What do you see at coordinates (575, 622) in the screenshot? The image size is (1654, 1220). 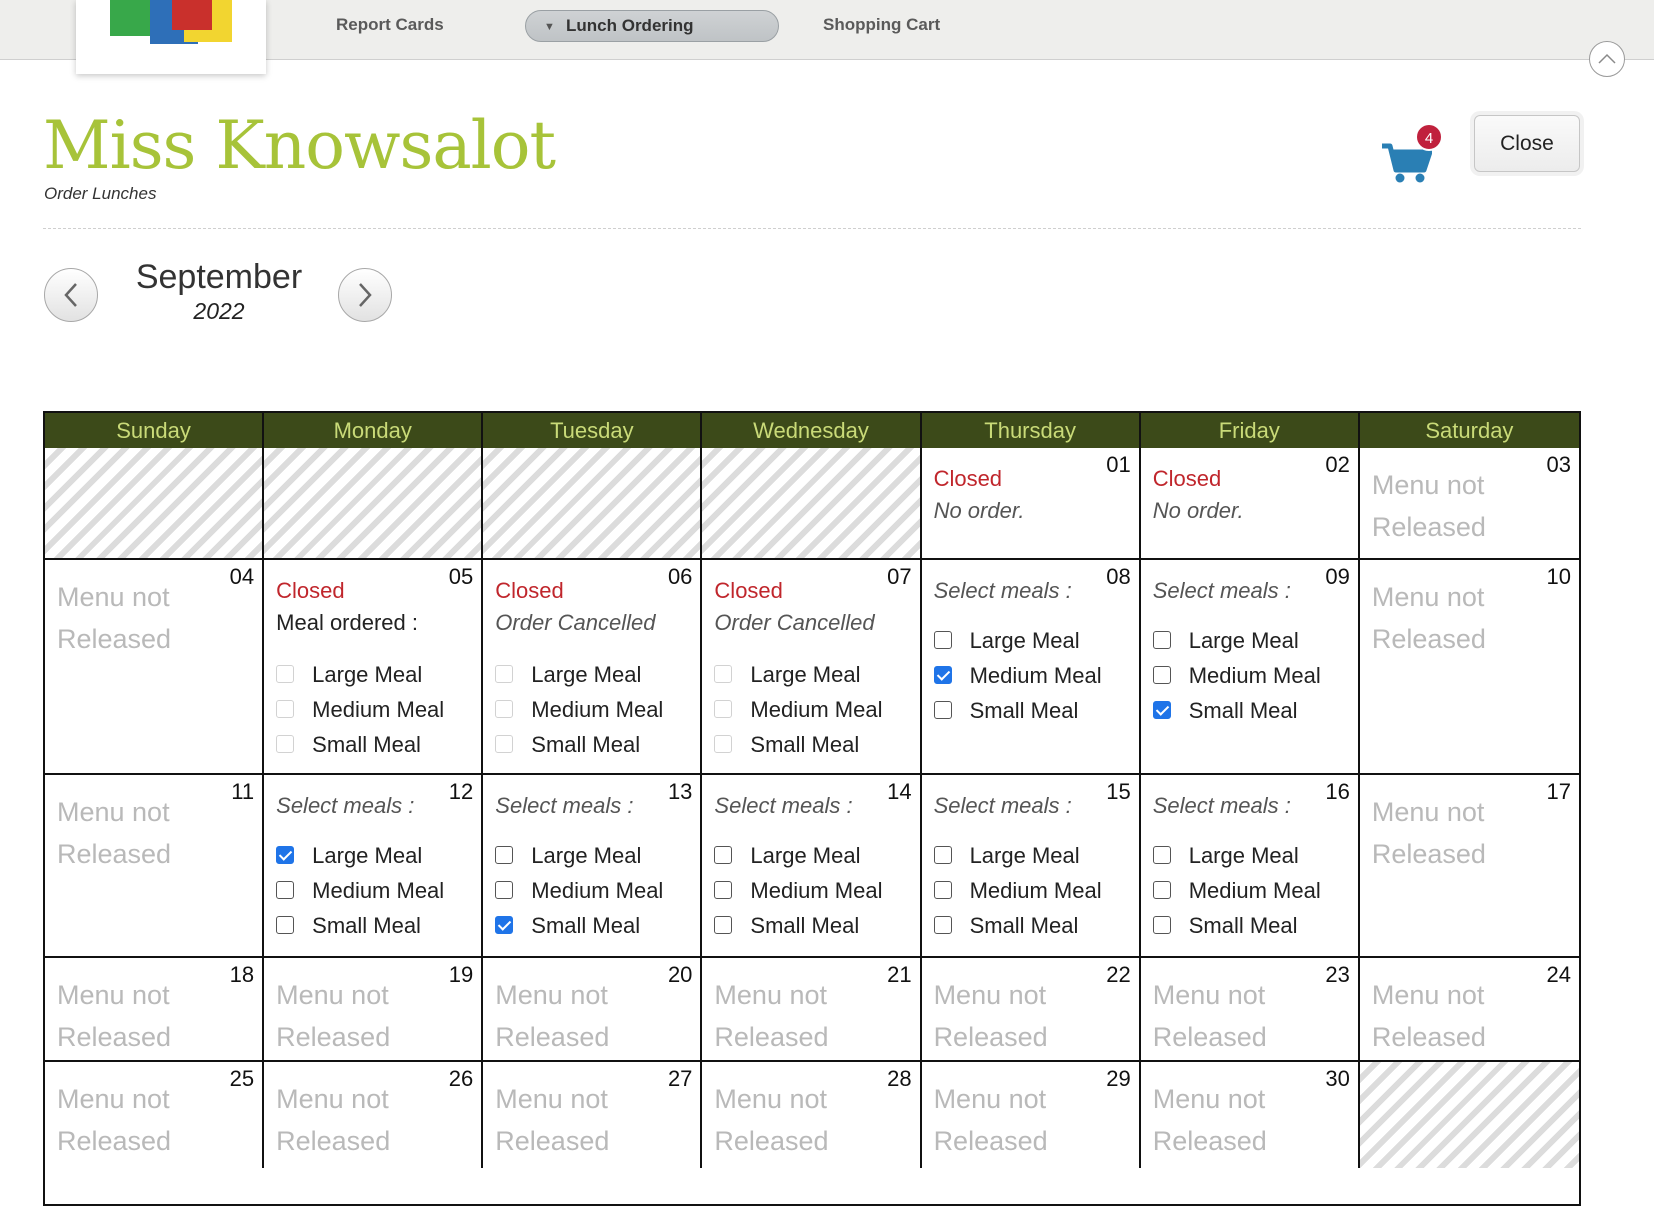 I see `order-status-note: Order Cancelled` at bounding box center [575, 622].